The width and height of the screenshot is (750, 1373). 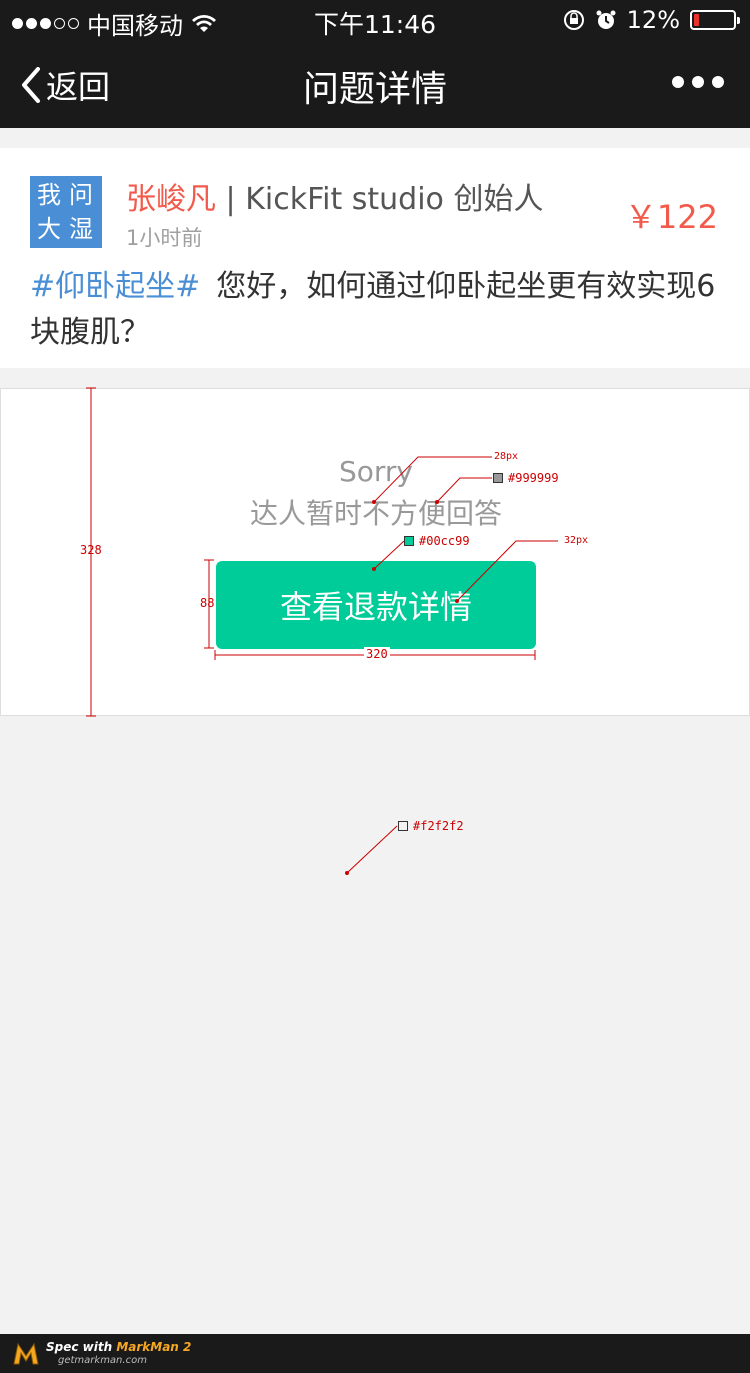 What do you see at coordinates (347, 873) in the screenshot?
I see `anchor-f2f2f2` at bounding box center [347, 873].